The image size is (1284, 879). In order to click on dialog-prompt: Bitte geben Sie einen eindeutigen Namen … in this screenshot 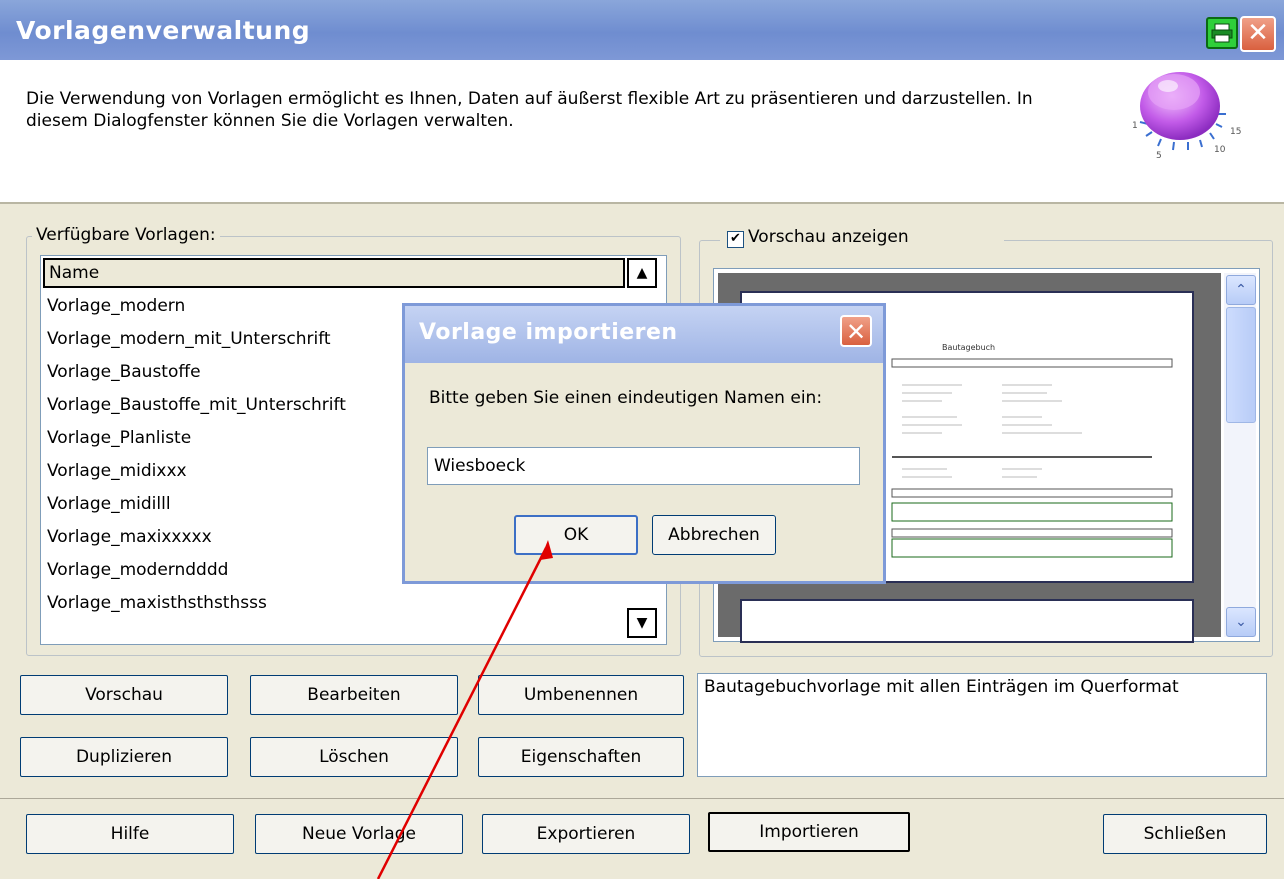, I will do `click(626, 398)`.